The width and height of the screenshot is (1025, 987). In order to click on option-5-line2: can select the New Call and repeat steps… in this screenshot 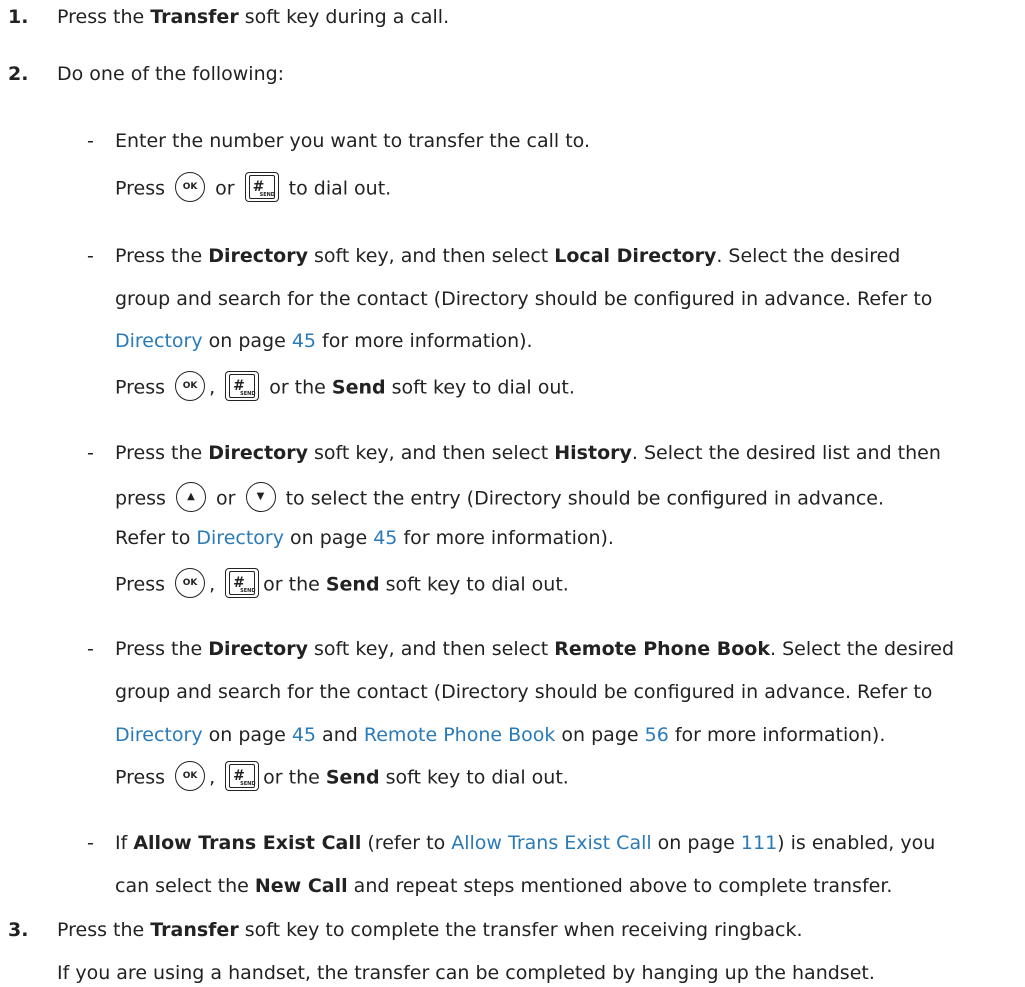, I will do `click(504, 886)`.